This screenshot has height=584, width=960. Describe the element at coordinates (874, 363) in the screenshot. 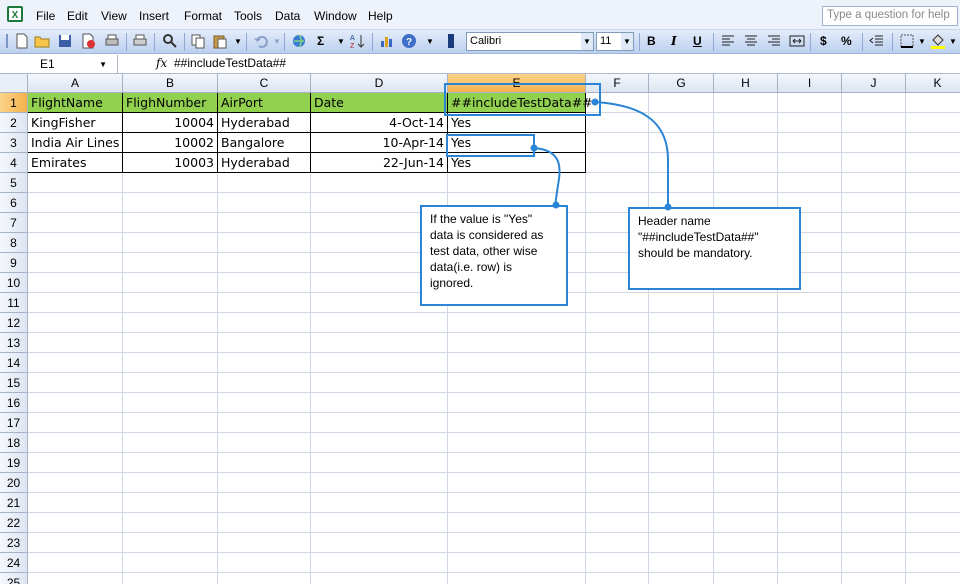

I see `cell-j14` at that location.